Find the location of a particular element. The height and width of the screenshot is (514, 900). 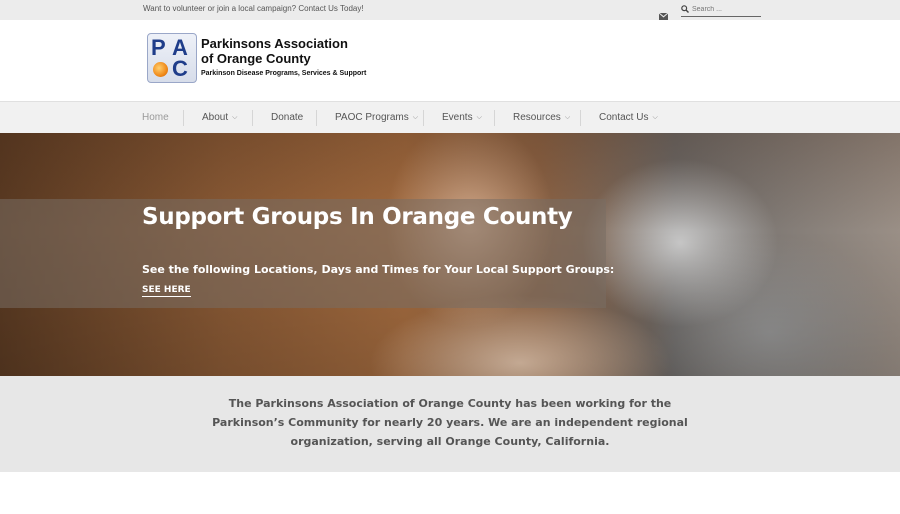

paoc-logo: P A C is located at coordinates (172, 58).